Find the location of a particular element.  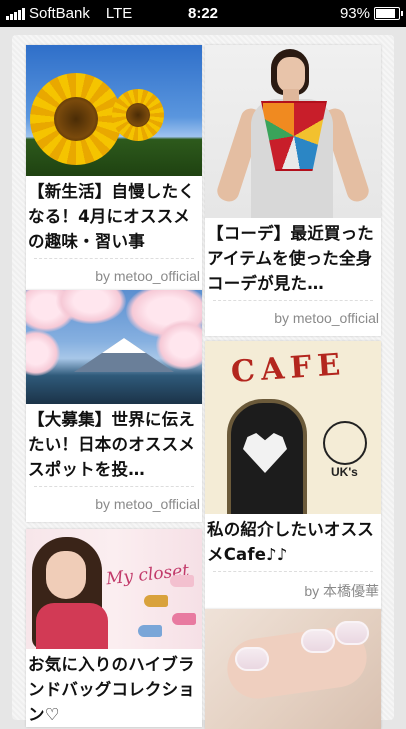

cafe-thumbnail: CAFE UK's is located at coordinates (293, 427).